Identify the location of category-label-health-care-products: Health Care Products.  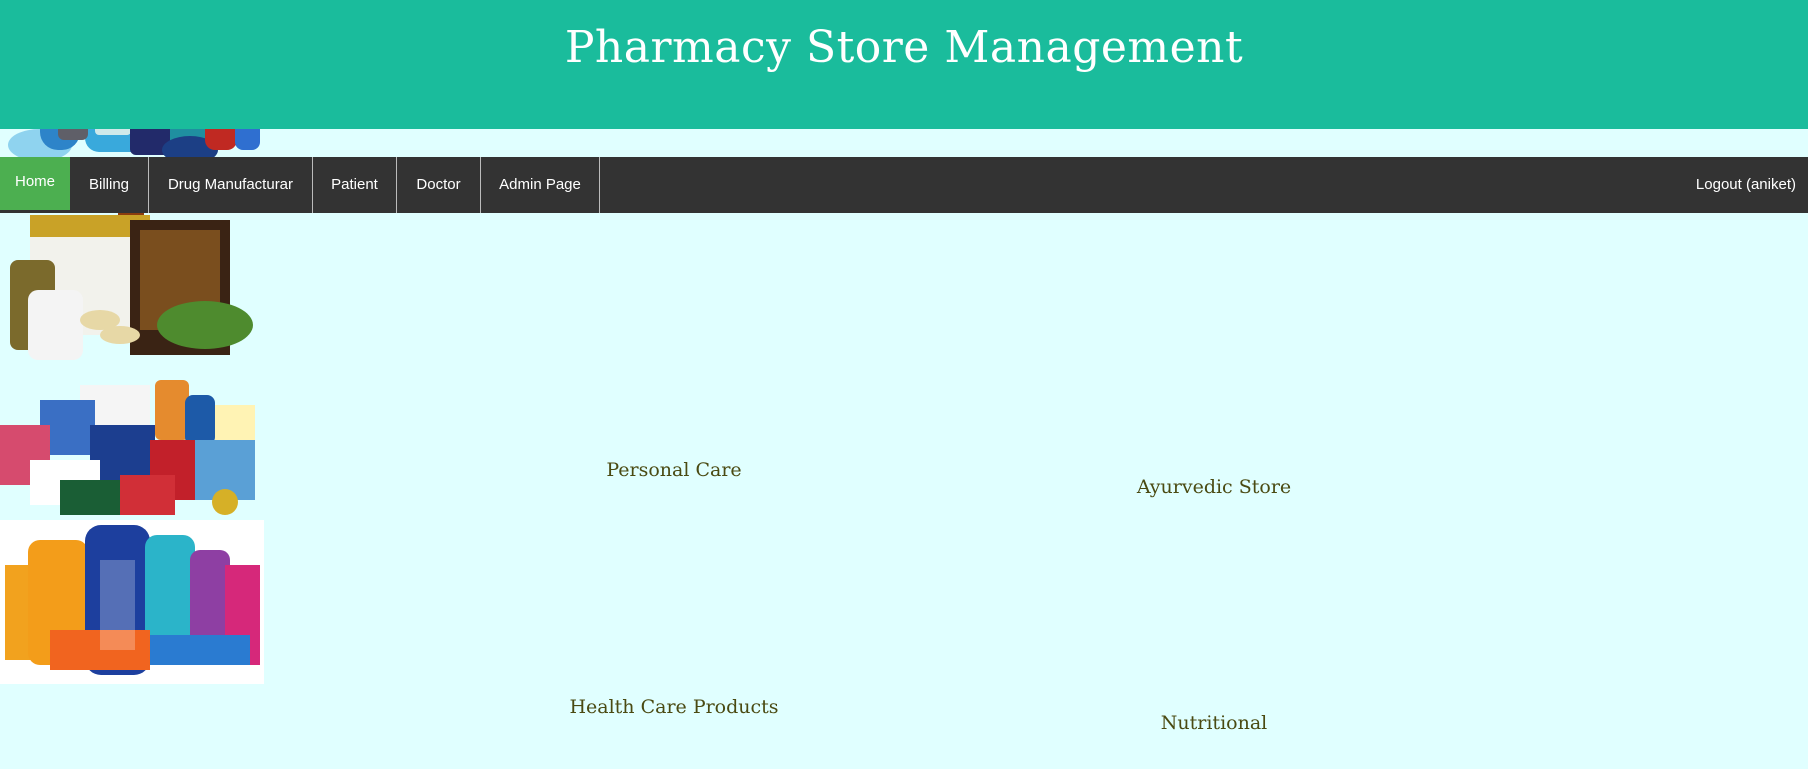
(673, 707).